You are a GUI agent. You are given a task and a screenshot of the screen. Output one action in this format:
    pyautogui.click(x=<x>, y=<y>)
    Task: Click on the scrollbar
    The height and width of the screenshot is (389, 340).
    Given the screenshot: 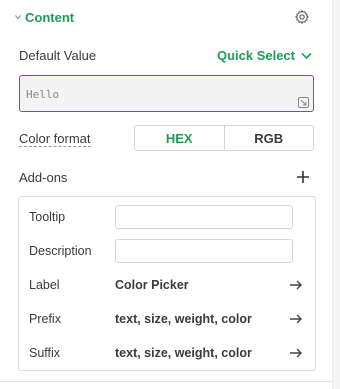 What is the action you would take?
    pyautogui.click(x=336, y=194)
    